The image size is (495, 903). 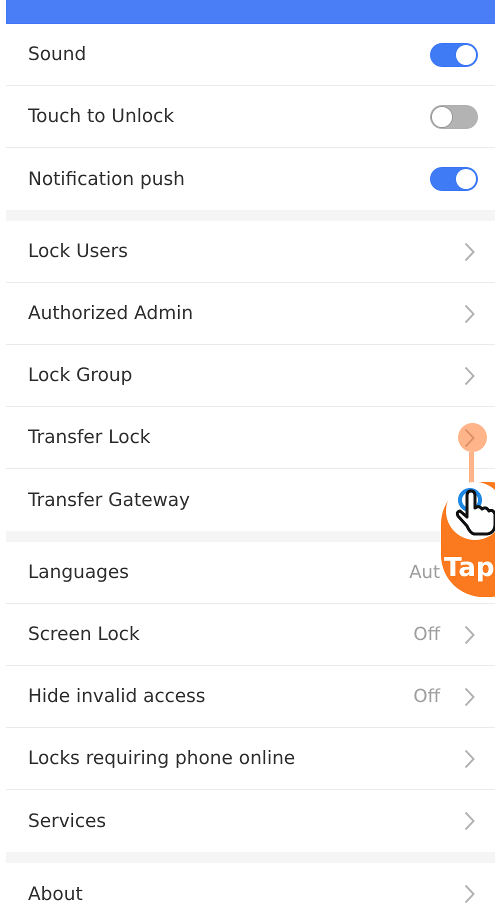 I want to click on setting-label: Lock Group, so click(x=81, y=375).